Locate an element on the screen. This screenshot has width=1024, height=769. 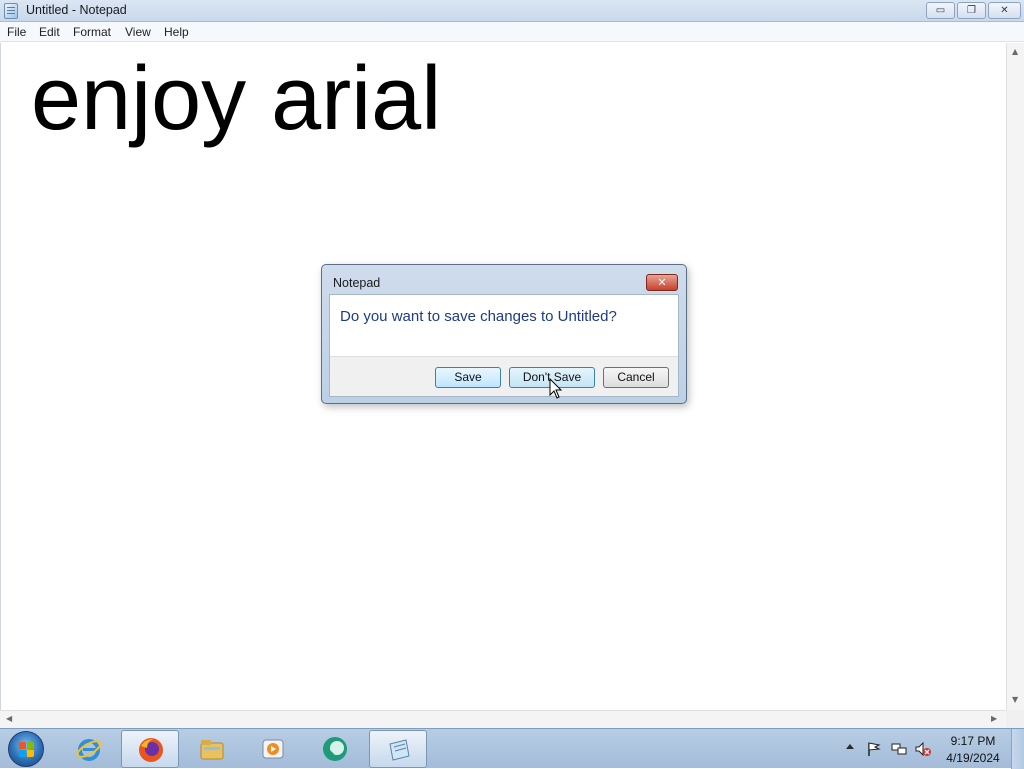
editor-content: enjoy arial is located at coordinates (236, 99).